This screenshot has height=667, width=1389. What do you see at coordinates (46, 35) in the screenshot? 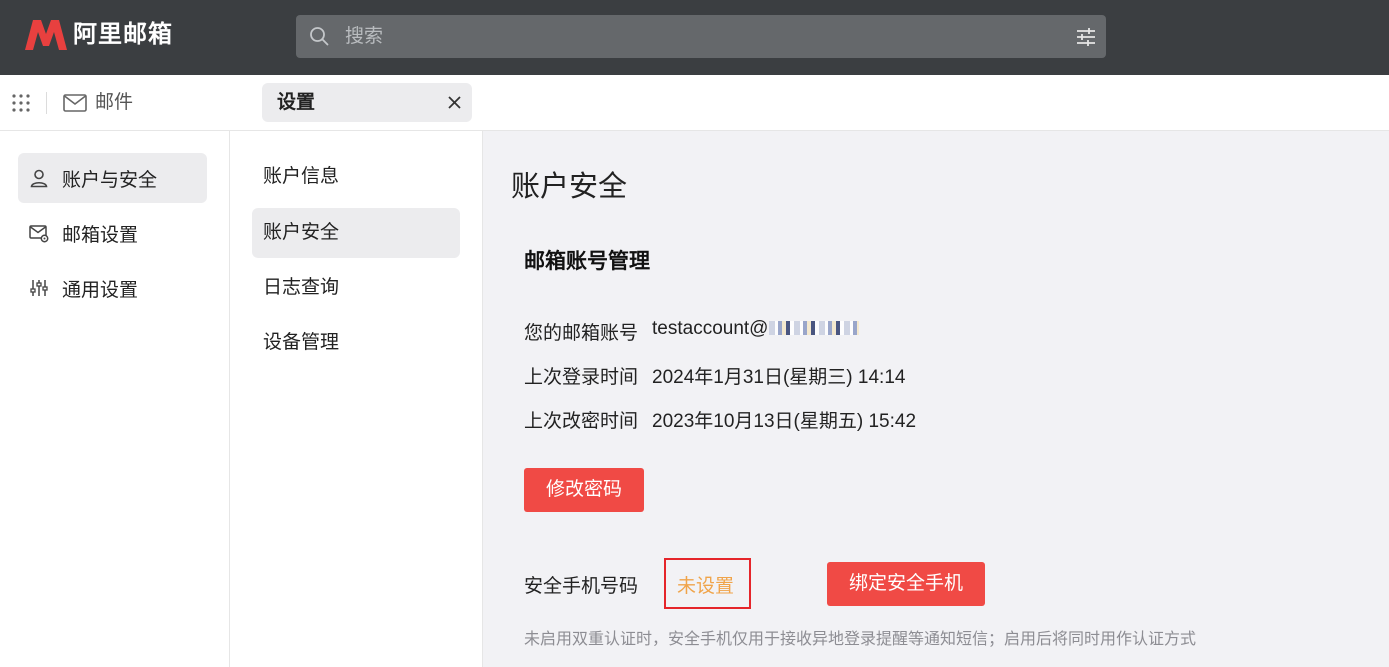
I see `aliyun-mail-logo-icon` at bounding box center [46, 35].